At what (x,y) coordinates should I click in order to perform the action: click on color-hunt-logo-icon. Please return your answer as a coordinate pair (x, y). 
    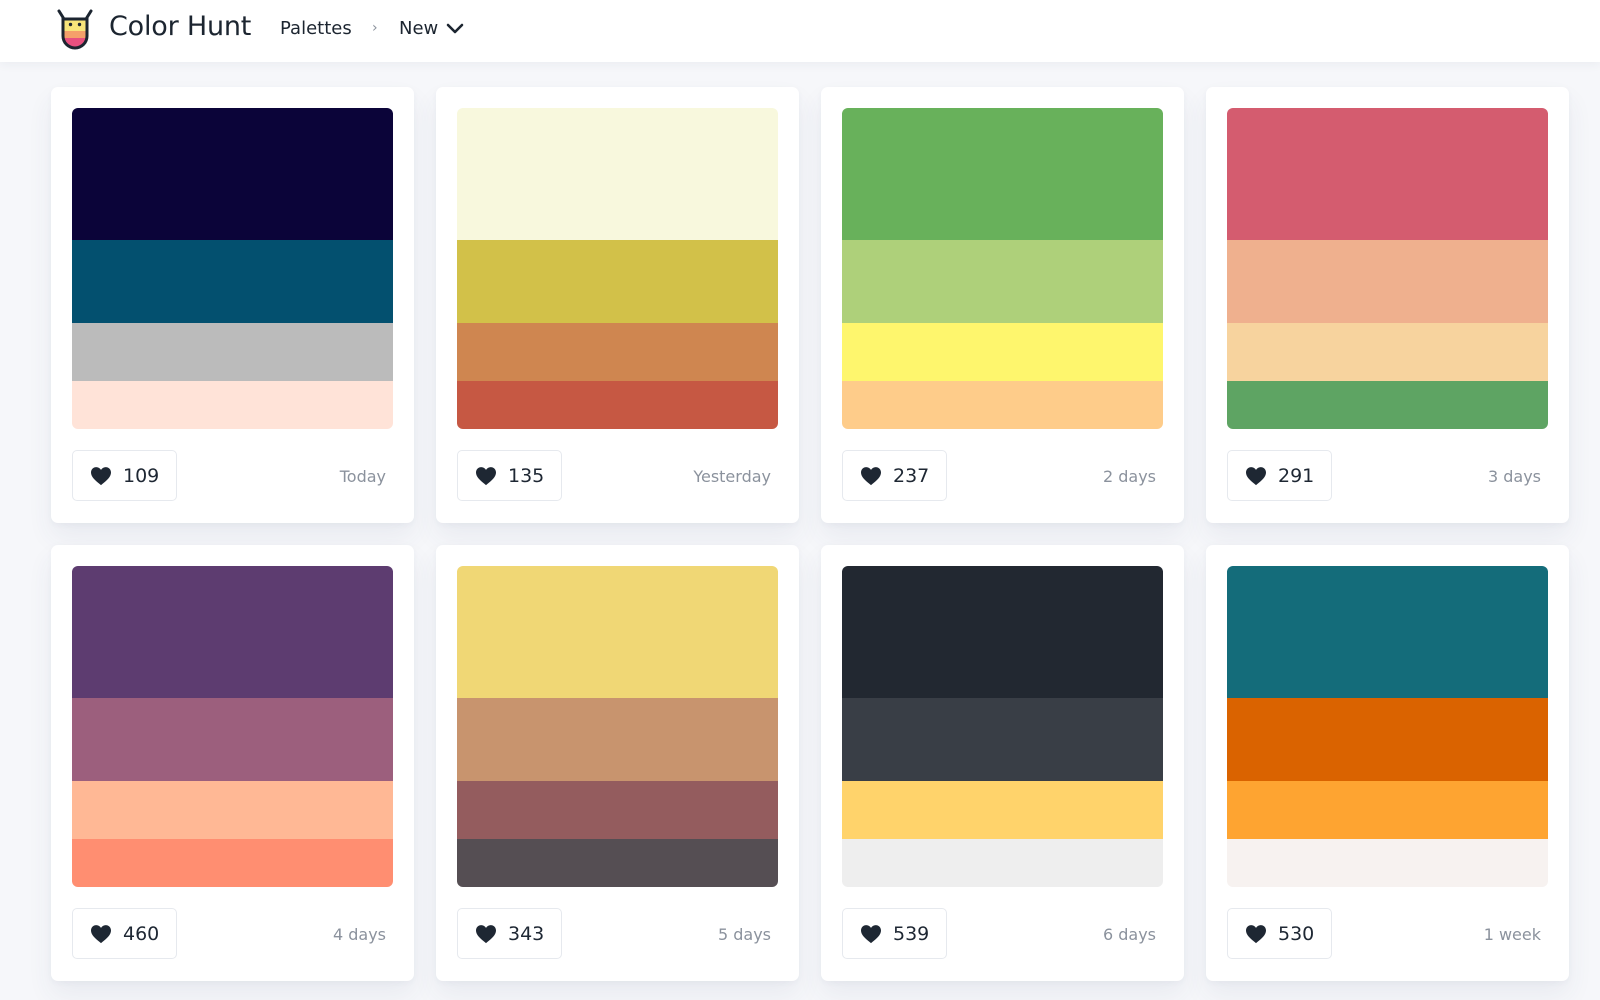
    Looking at the image, I should click on (75, 29).